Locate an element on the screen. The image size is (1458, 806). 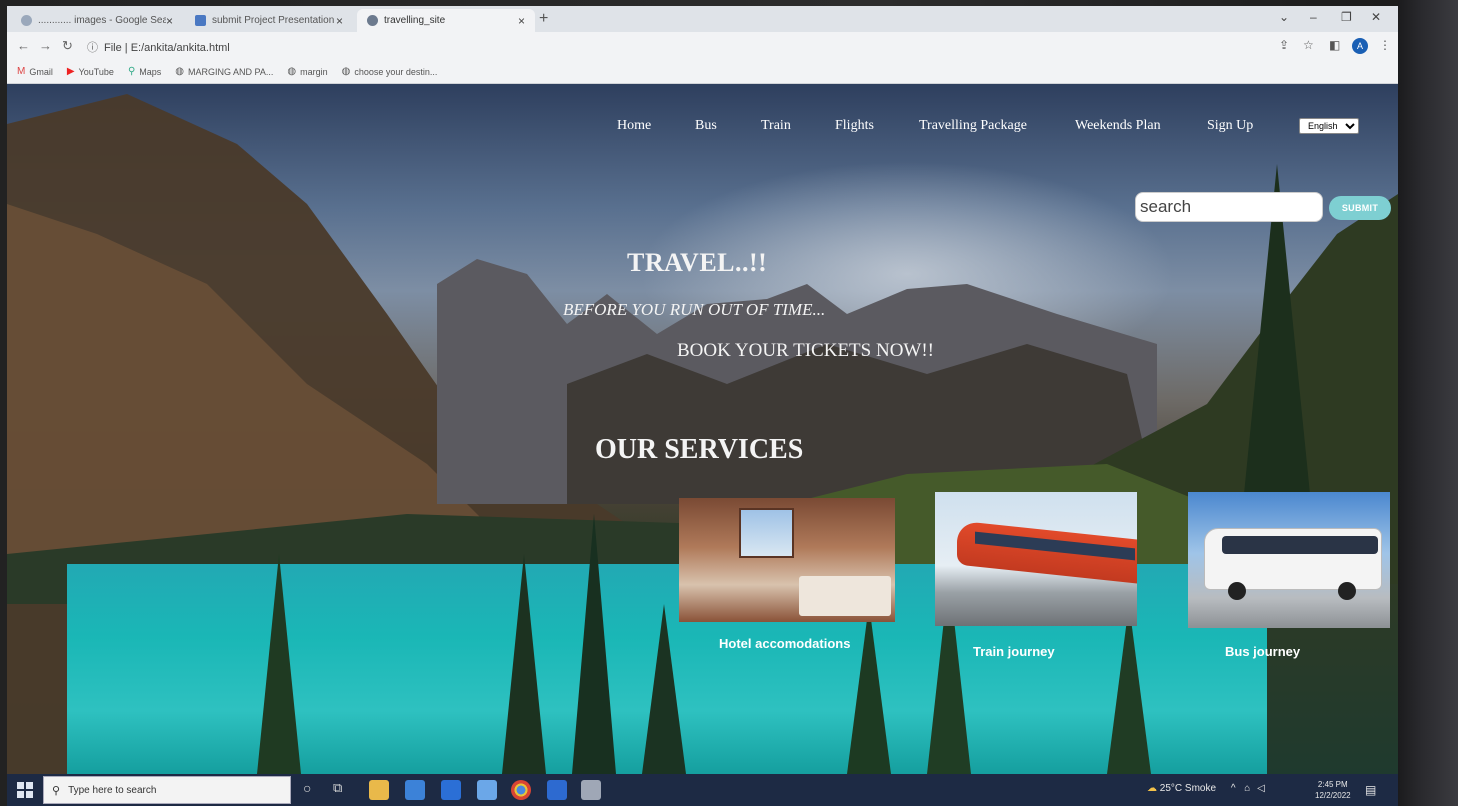
nav-train: Train is located at coordinates (776, 126).